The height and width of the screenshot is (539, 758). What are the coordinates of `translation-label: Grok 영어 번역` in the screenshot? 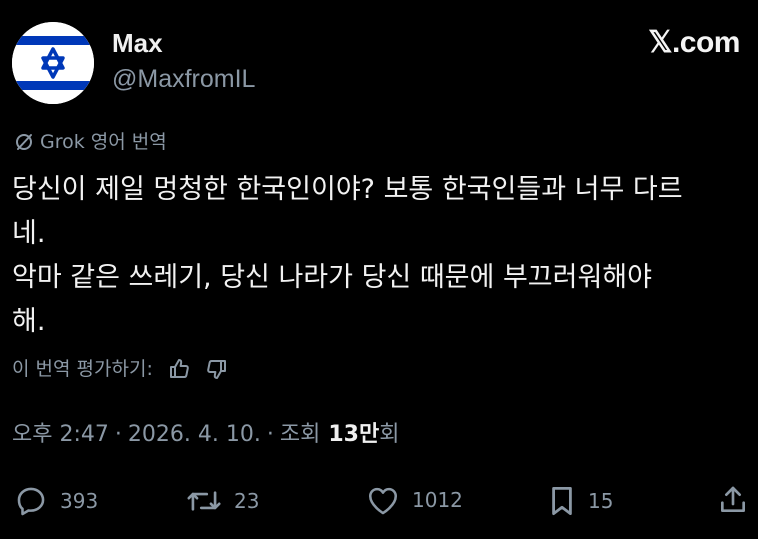 It's located at (90, 142).